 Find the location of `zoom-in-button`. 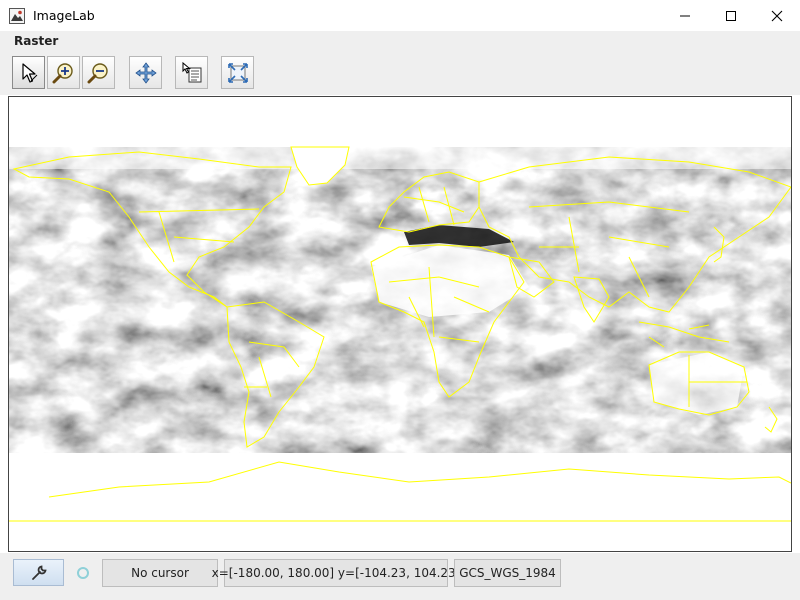

zoom-in-button is located at coordinates (63, 72).